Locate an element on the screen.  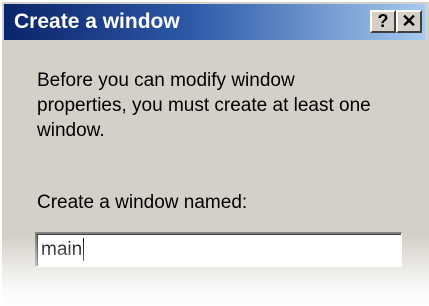
help-button: ? is located at coordinates (383, 21).